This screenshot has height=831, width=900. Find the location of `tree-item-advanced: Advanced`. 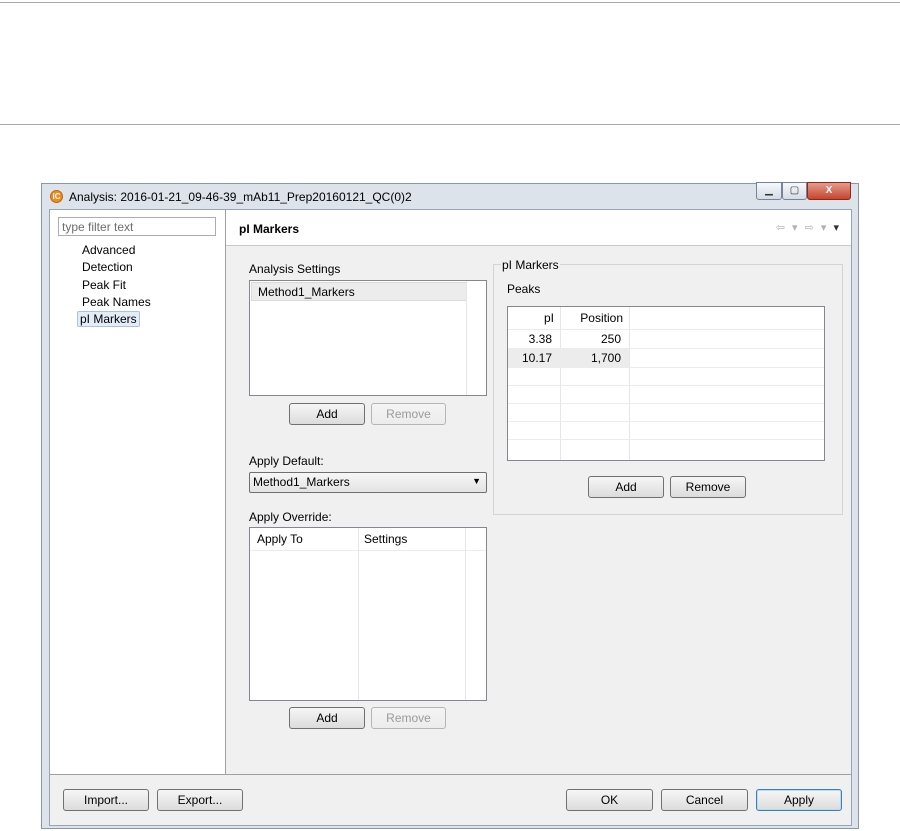

tree-item-advanced: Advanced is located at coordinates (108, 250).